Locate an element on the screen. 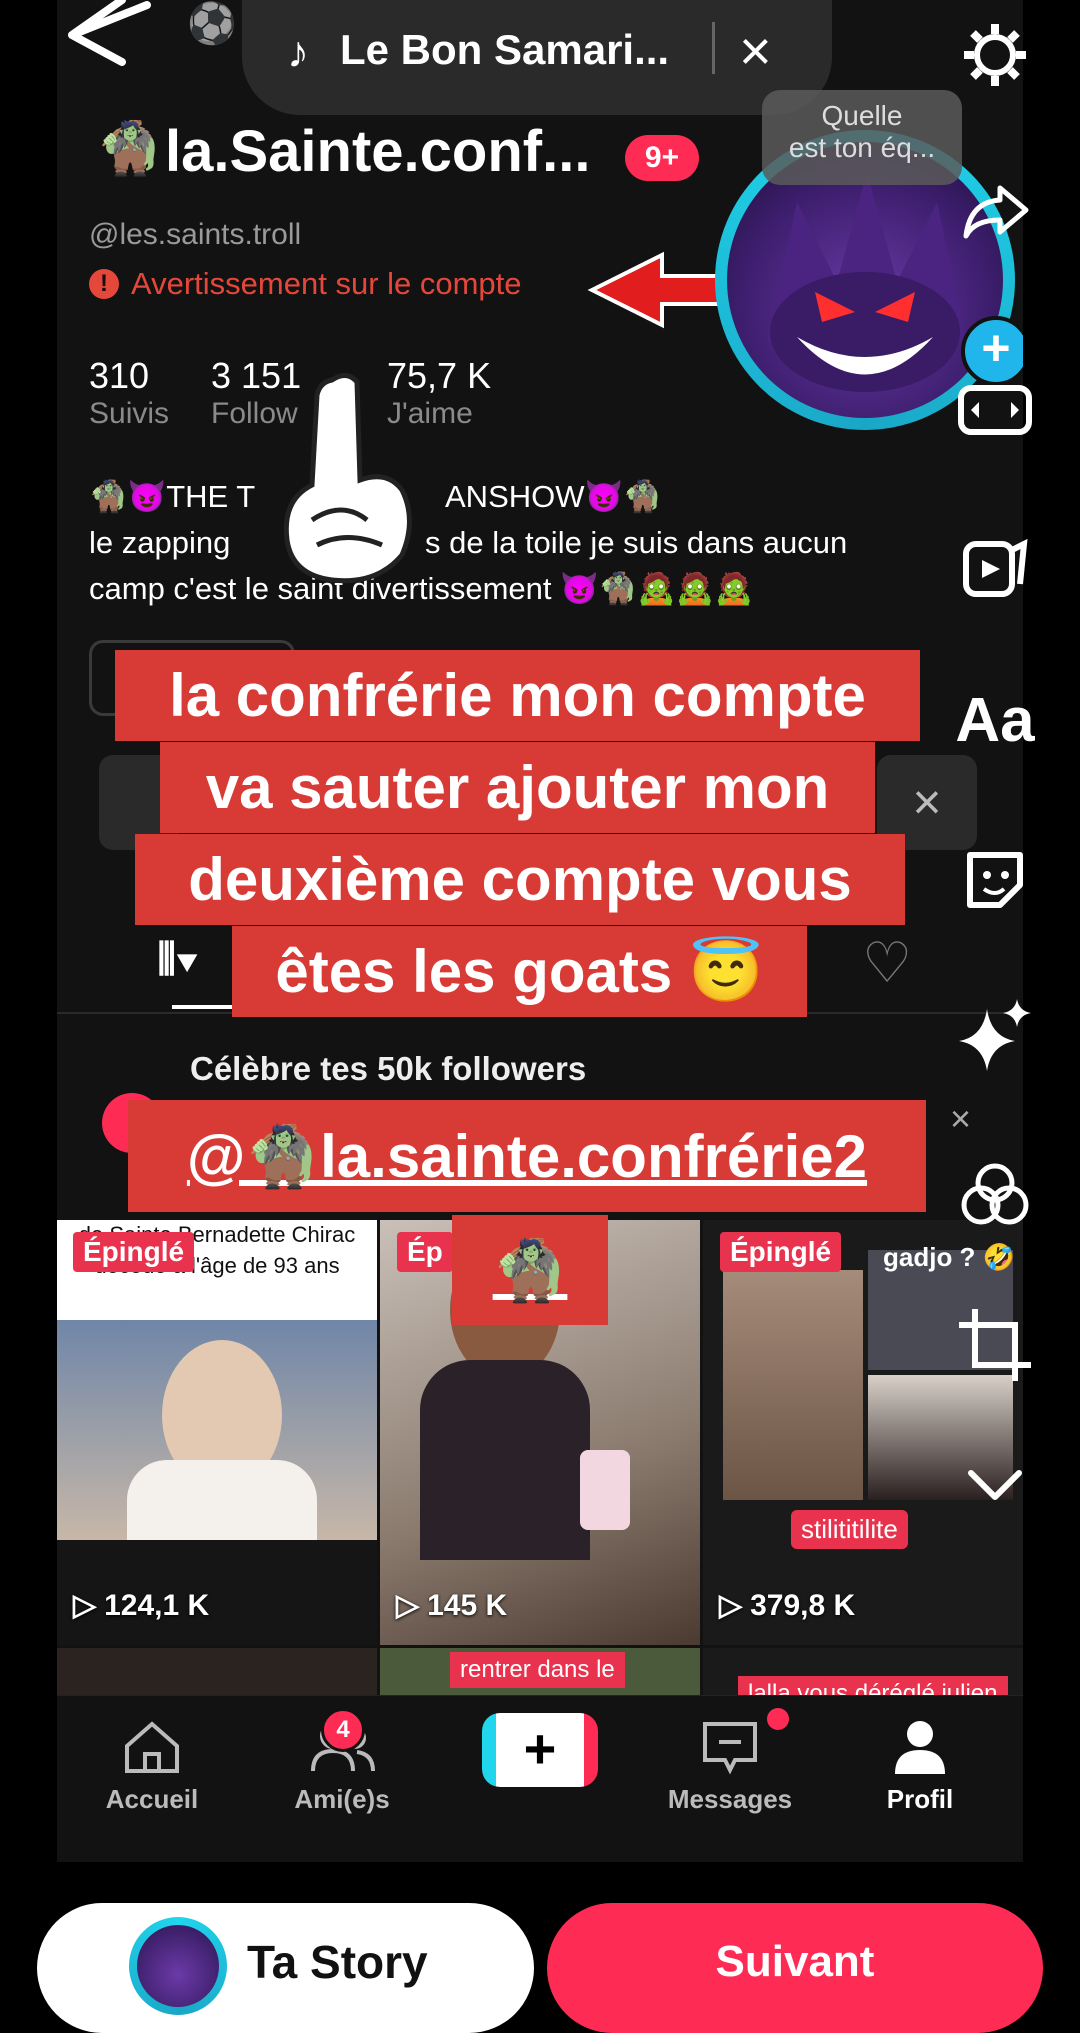  nav-messages: Messages is located at coordinates (730, 1765).